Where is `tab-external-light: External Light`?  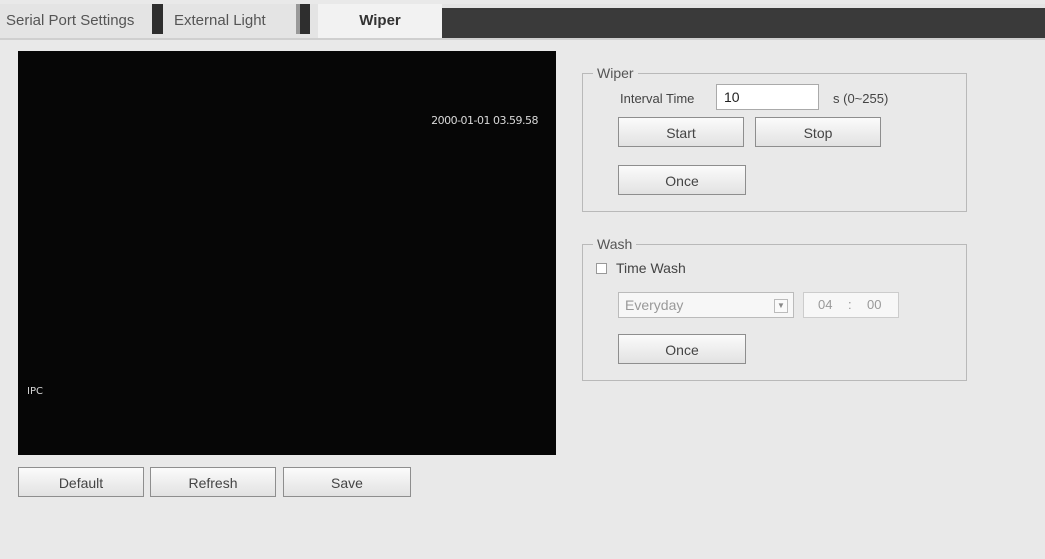
tab-external-light: External Light is located at coordinates (220, 21).